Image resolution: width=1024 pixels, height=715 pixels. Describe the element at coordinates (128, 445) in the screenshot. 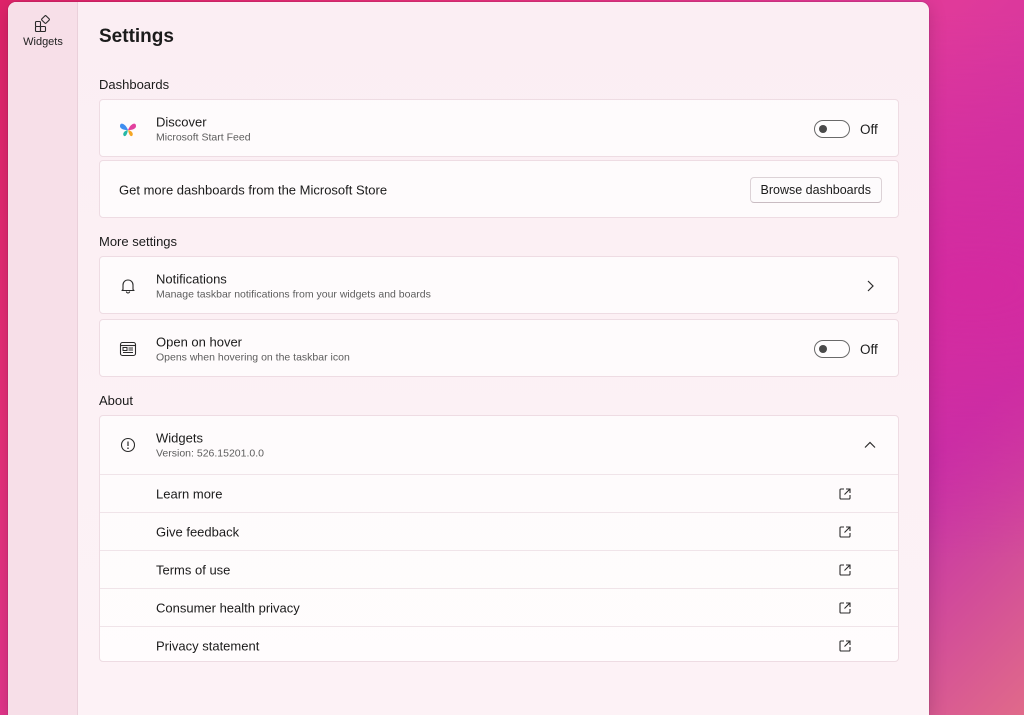

I see `info-icon` at that location.